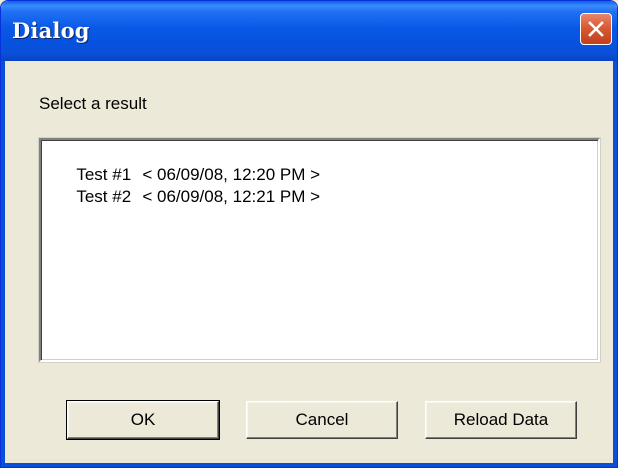 This screenshot has width=618, height=468. I want to click on result-name: Test #2, so click(104, 196).